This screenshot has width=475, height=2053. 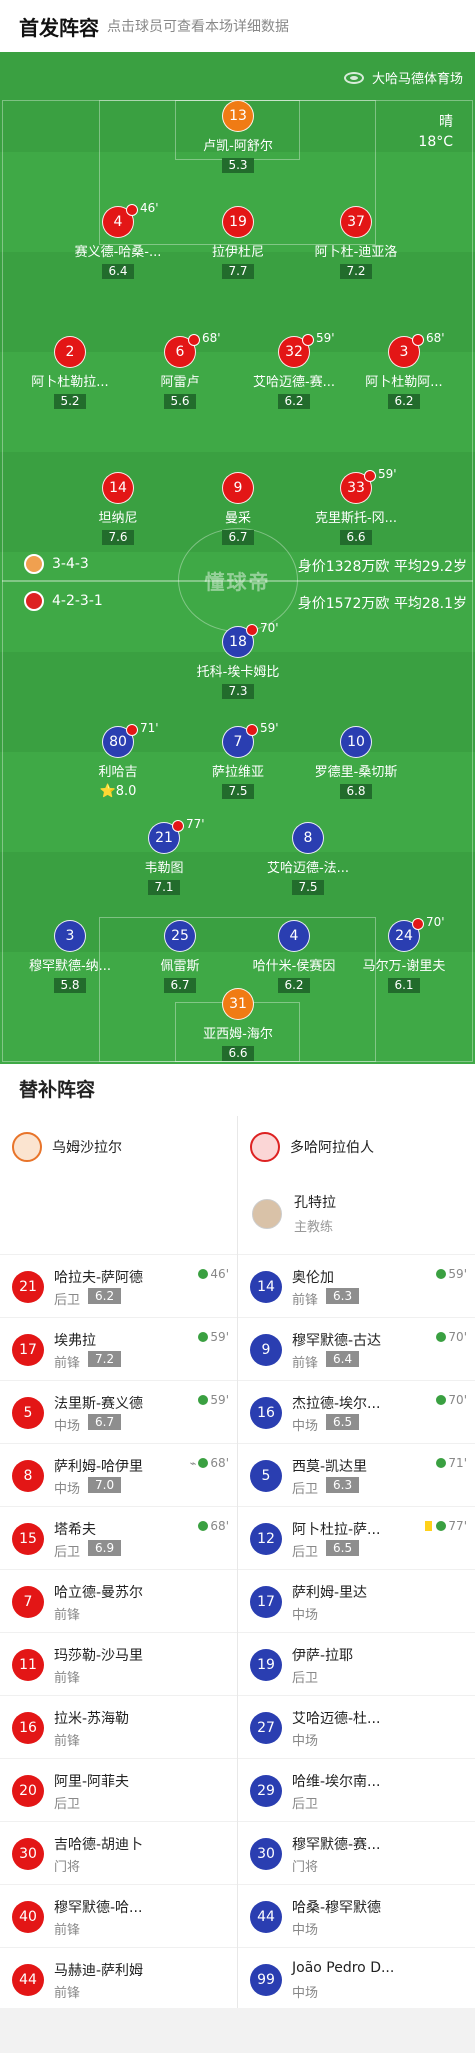 I want to click on player-name: 哈什米-侯赛因, so click(x=294, y=966).